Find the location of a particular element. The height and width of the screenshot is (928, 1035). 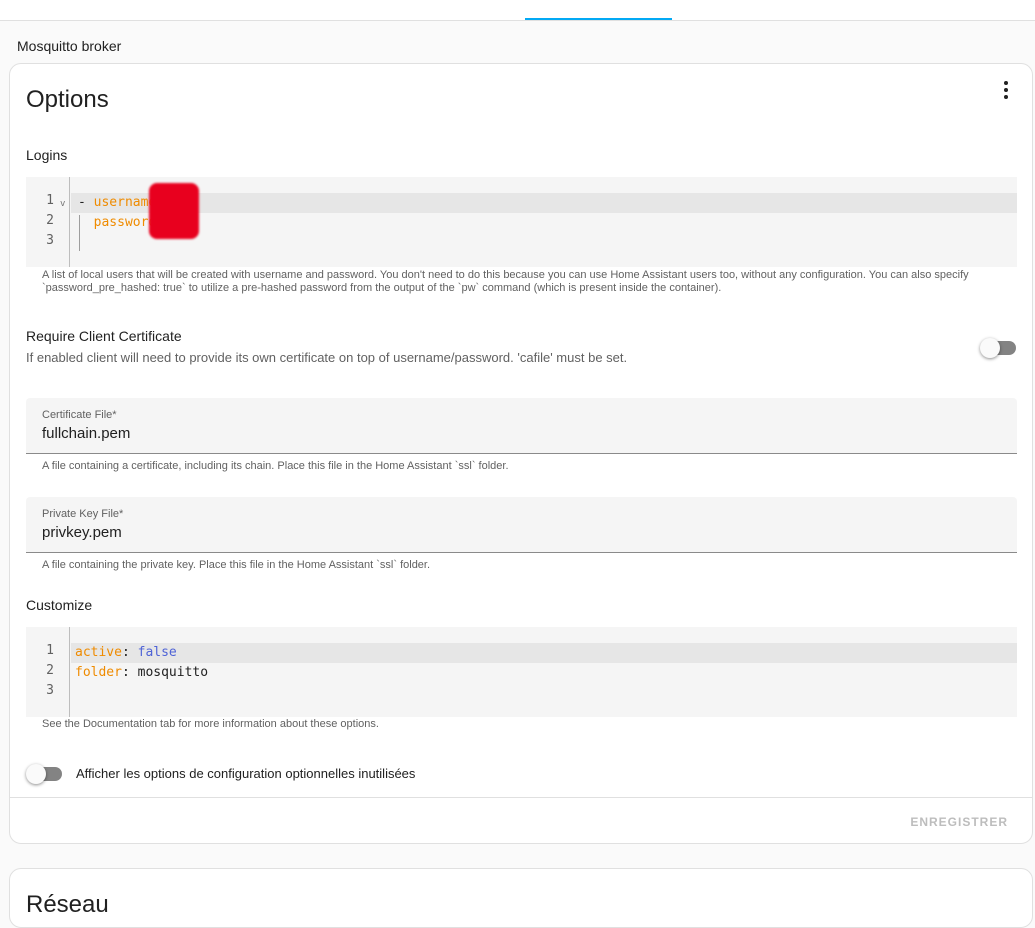

line-number-gutter: 1 v 2 3 is located at coordinates (48, 222).